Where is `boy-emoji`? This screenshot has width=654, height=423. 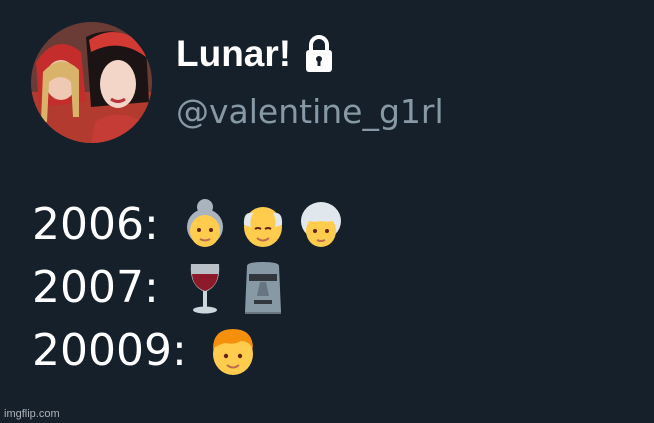
boy-emoji is located at coordinates (233, 351).